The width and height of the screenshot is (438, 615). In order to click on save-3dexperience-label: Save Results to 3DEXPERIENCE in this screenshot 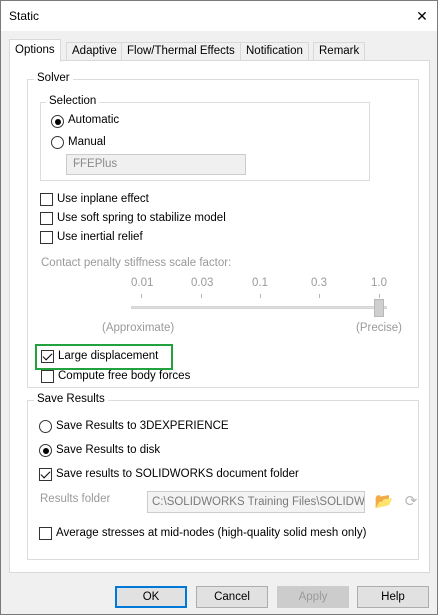, I will do `click(142, 426)`.